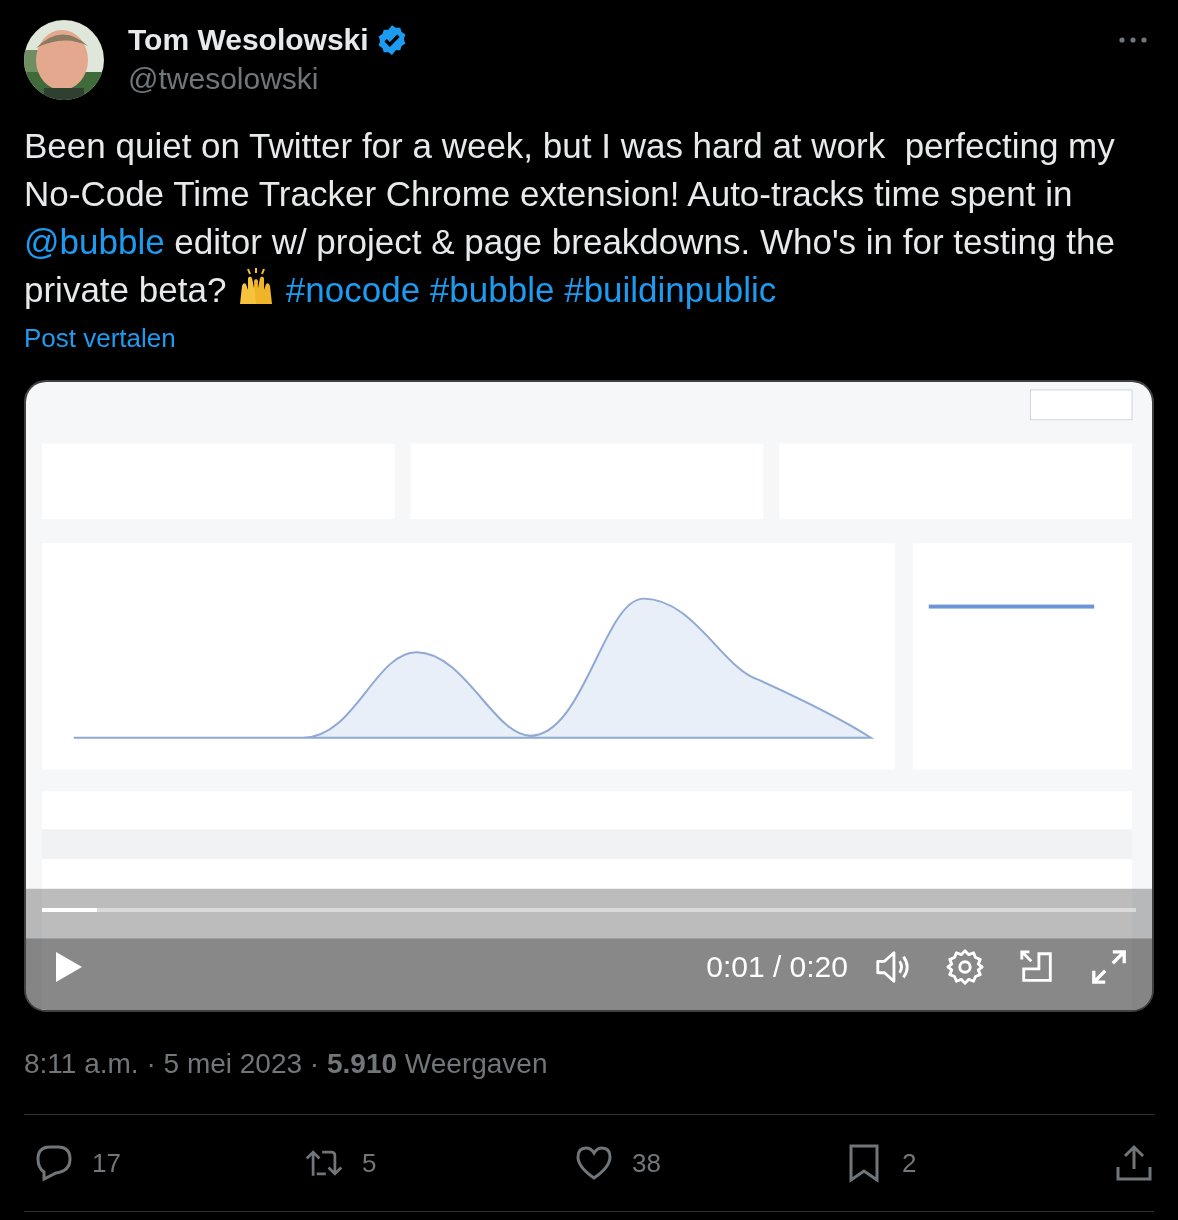 This screenshot has height=1220, width=1178. I want to click on action-count: 17, so click(106, 1163).